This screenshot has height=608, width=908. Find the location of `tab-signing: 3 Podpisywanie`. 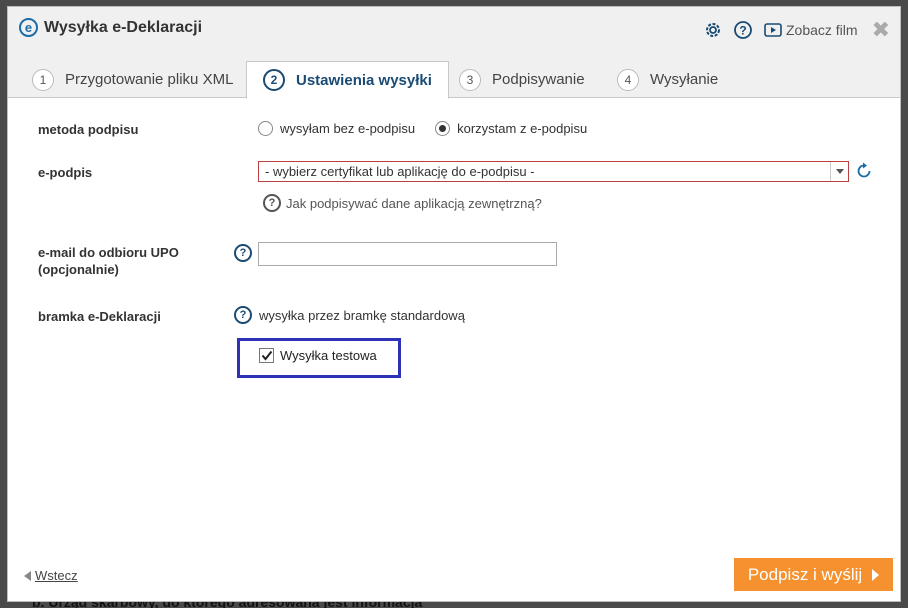

tab-signing: 3 Podpisywanie is located at coordinates (522, 79).